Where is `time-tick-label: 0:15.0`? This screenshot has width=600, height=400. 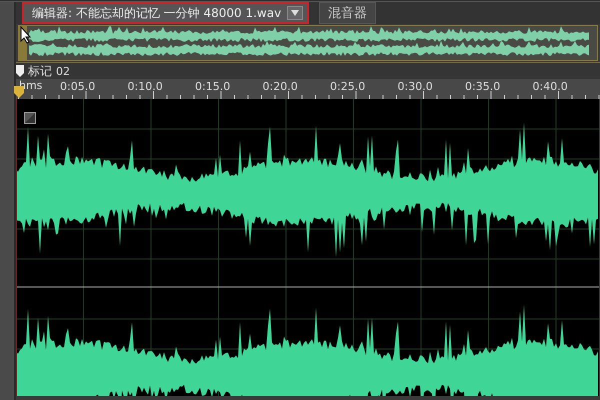
time-tick-label: 0:15.0 is located at coordinates (213, 86).